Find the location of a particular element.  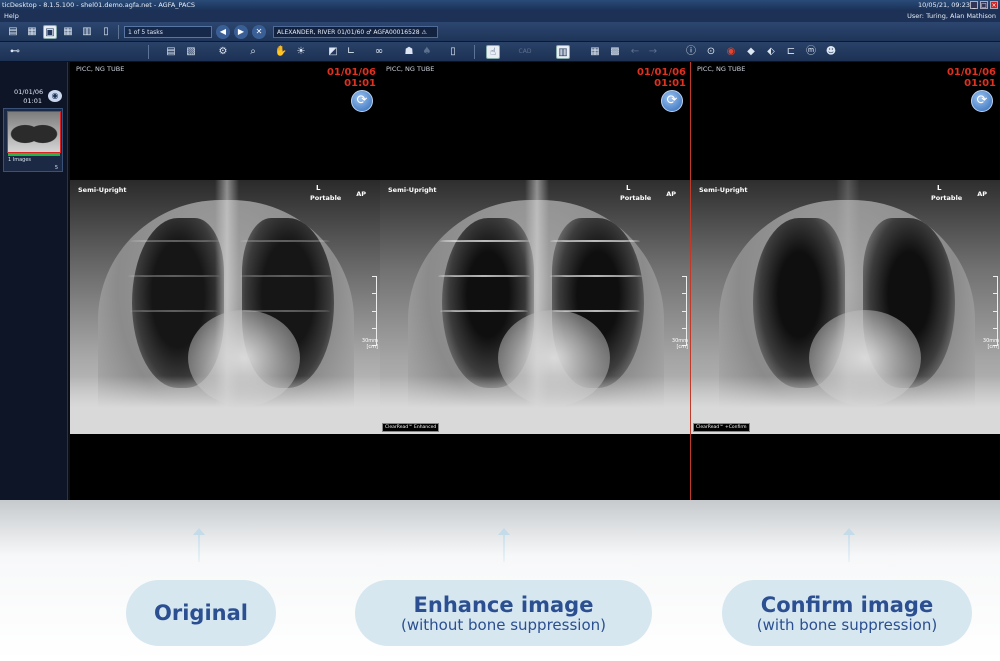

xray-abdomen is located at coordinates (225, 405).